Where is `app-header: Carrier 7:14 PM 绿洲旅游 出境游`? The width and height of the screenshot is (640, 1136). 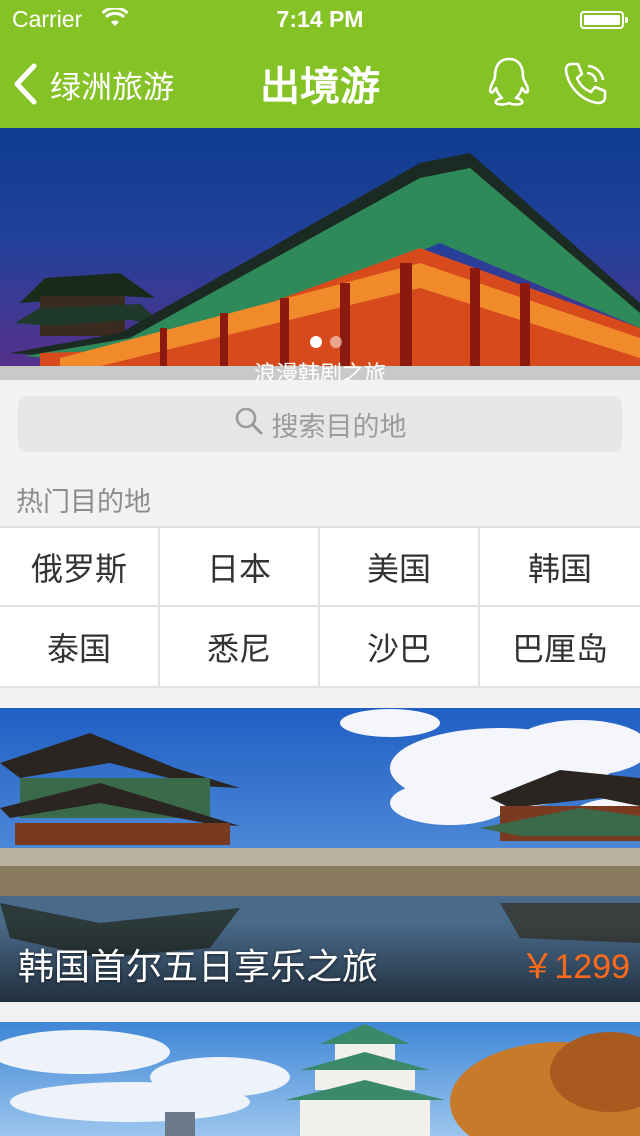 app-header: Carrier 7:14 PM 绿洲旅游 出境游 is located at coordinates (320, 64).